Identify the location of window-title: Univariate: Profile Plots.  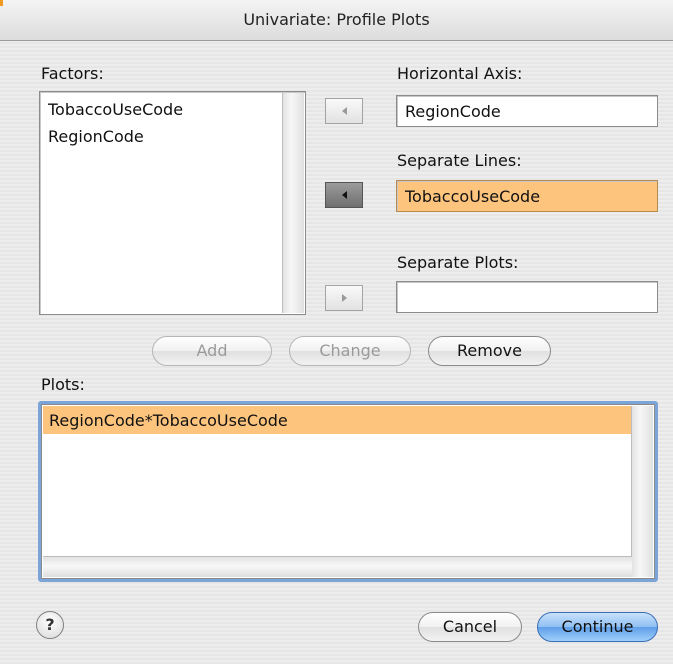
(336, 19).